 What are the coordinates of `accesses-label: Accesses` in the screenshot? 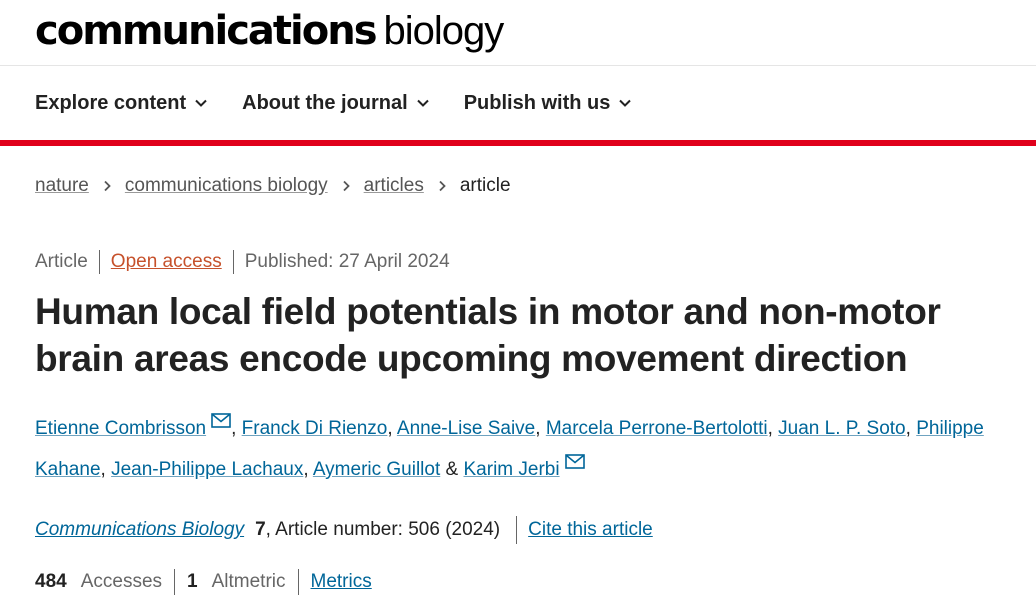 It's located at (121, 581).